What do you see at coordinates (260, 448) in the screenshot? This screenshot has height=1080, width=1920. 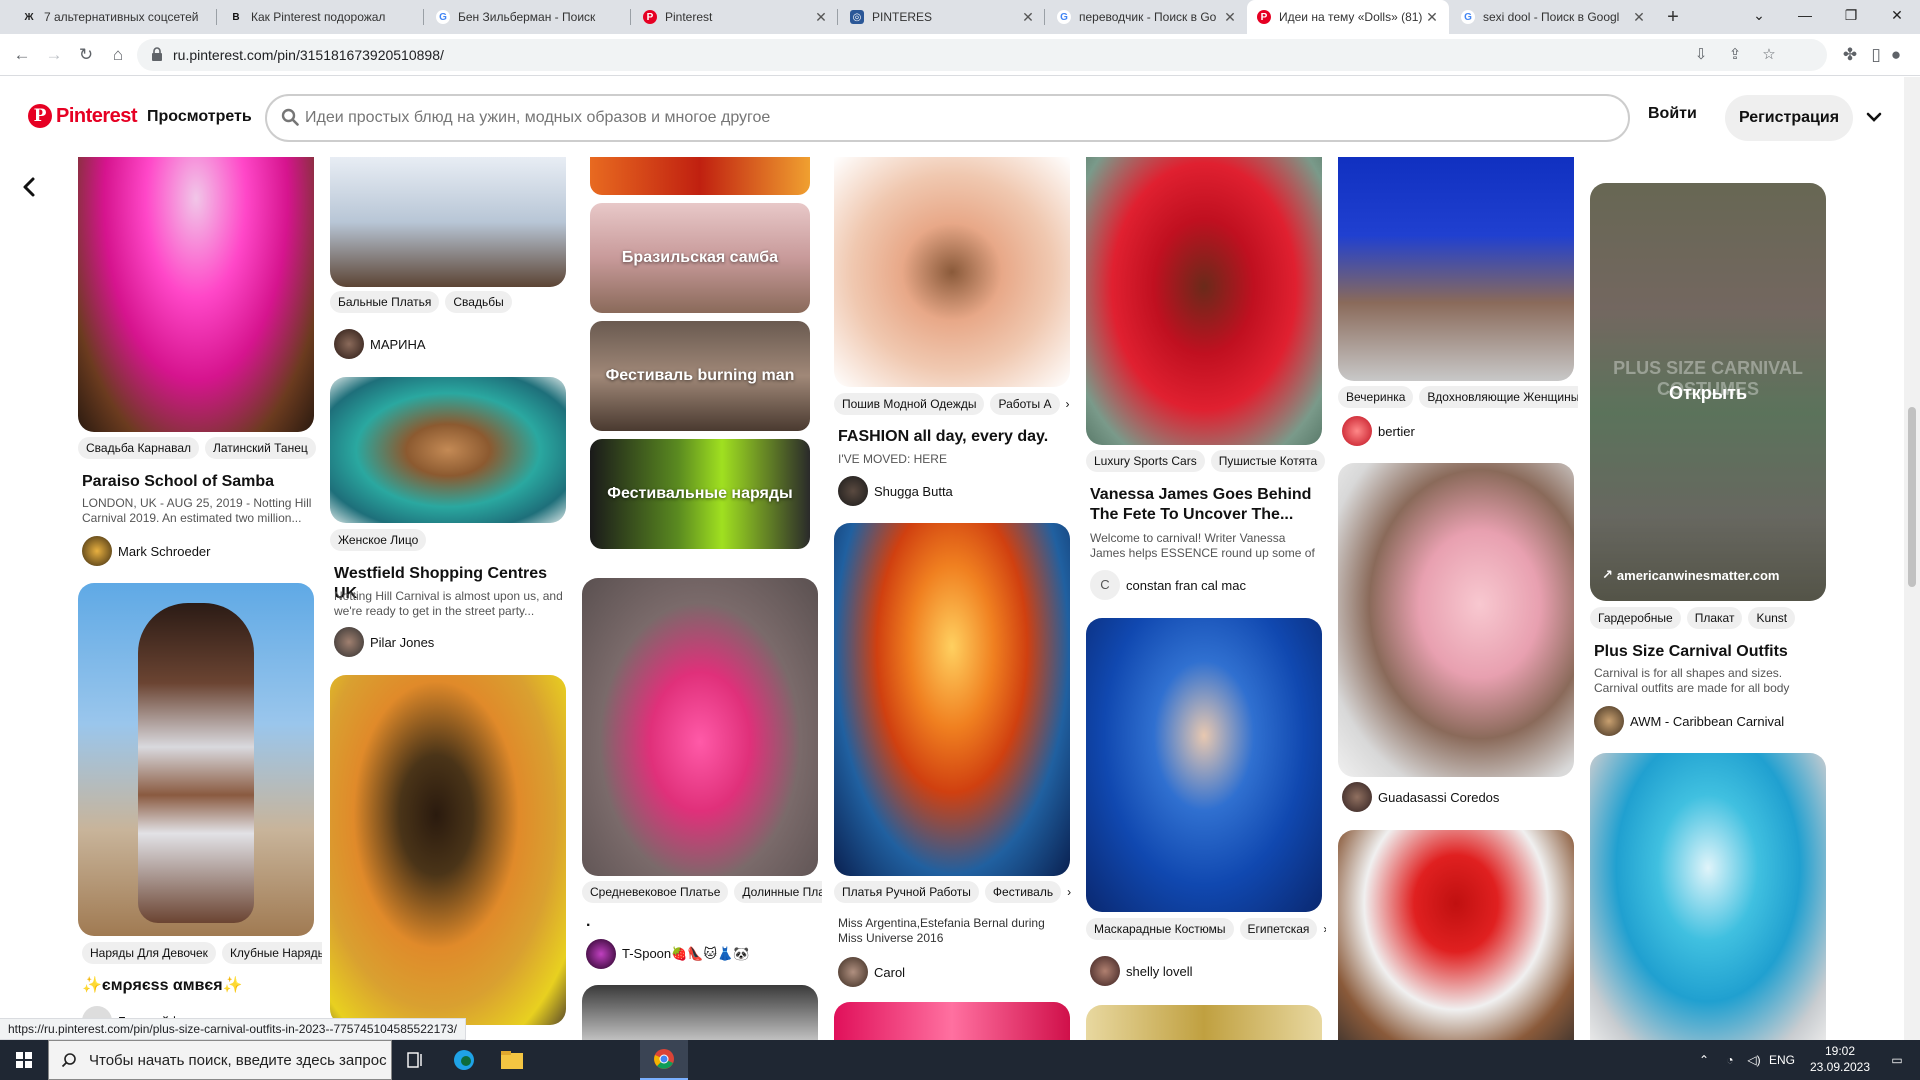 I see `tag-chip: Латинский Танец` at bounding box center [260, 448].